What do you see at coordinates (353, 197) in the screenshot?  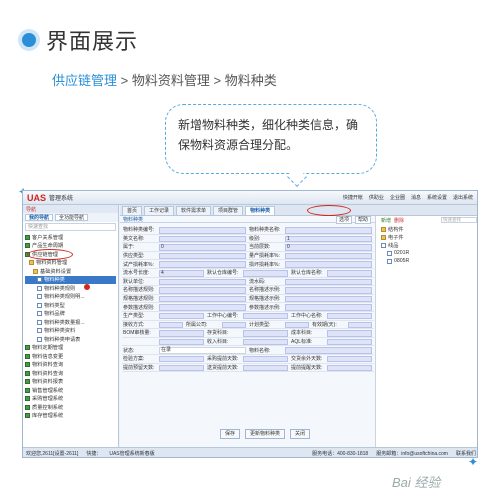 I see `toolbar-quick-open: 快捷开帐` at bounding box center [353, 197].